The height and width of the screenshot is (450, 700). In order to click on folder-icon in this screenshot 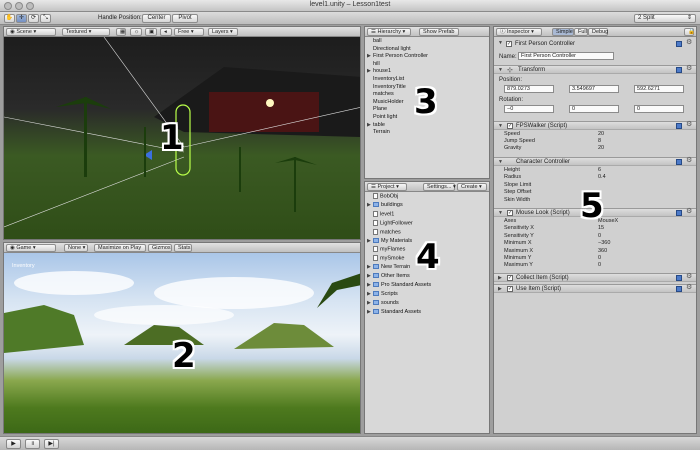, I will do `click(376, 276)`.